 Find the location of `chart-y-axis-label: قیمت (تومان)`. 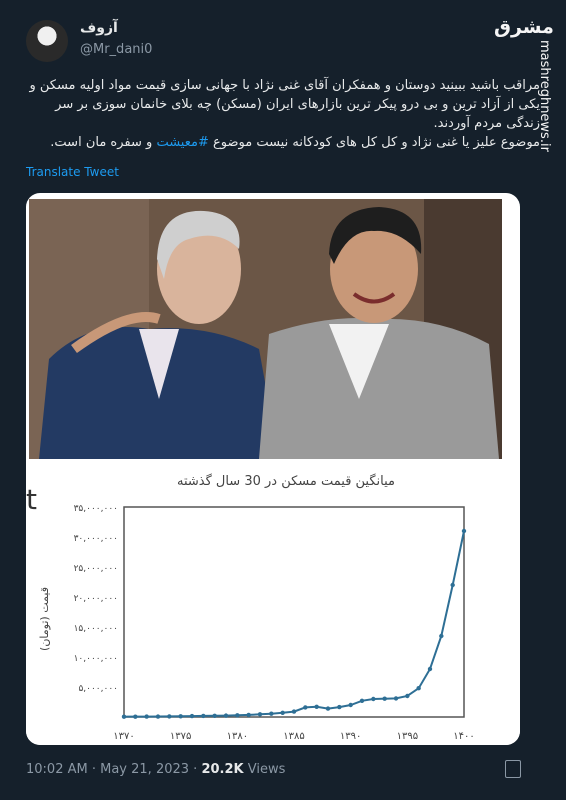

chart-y-axis-label: قیمت (تومان) is located at coordinates (44, 619).